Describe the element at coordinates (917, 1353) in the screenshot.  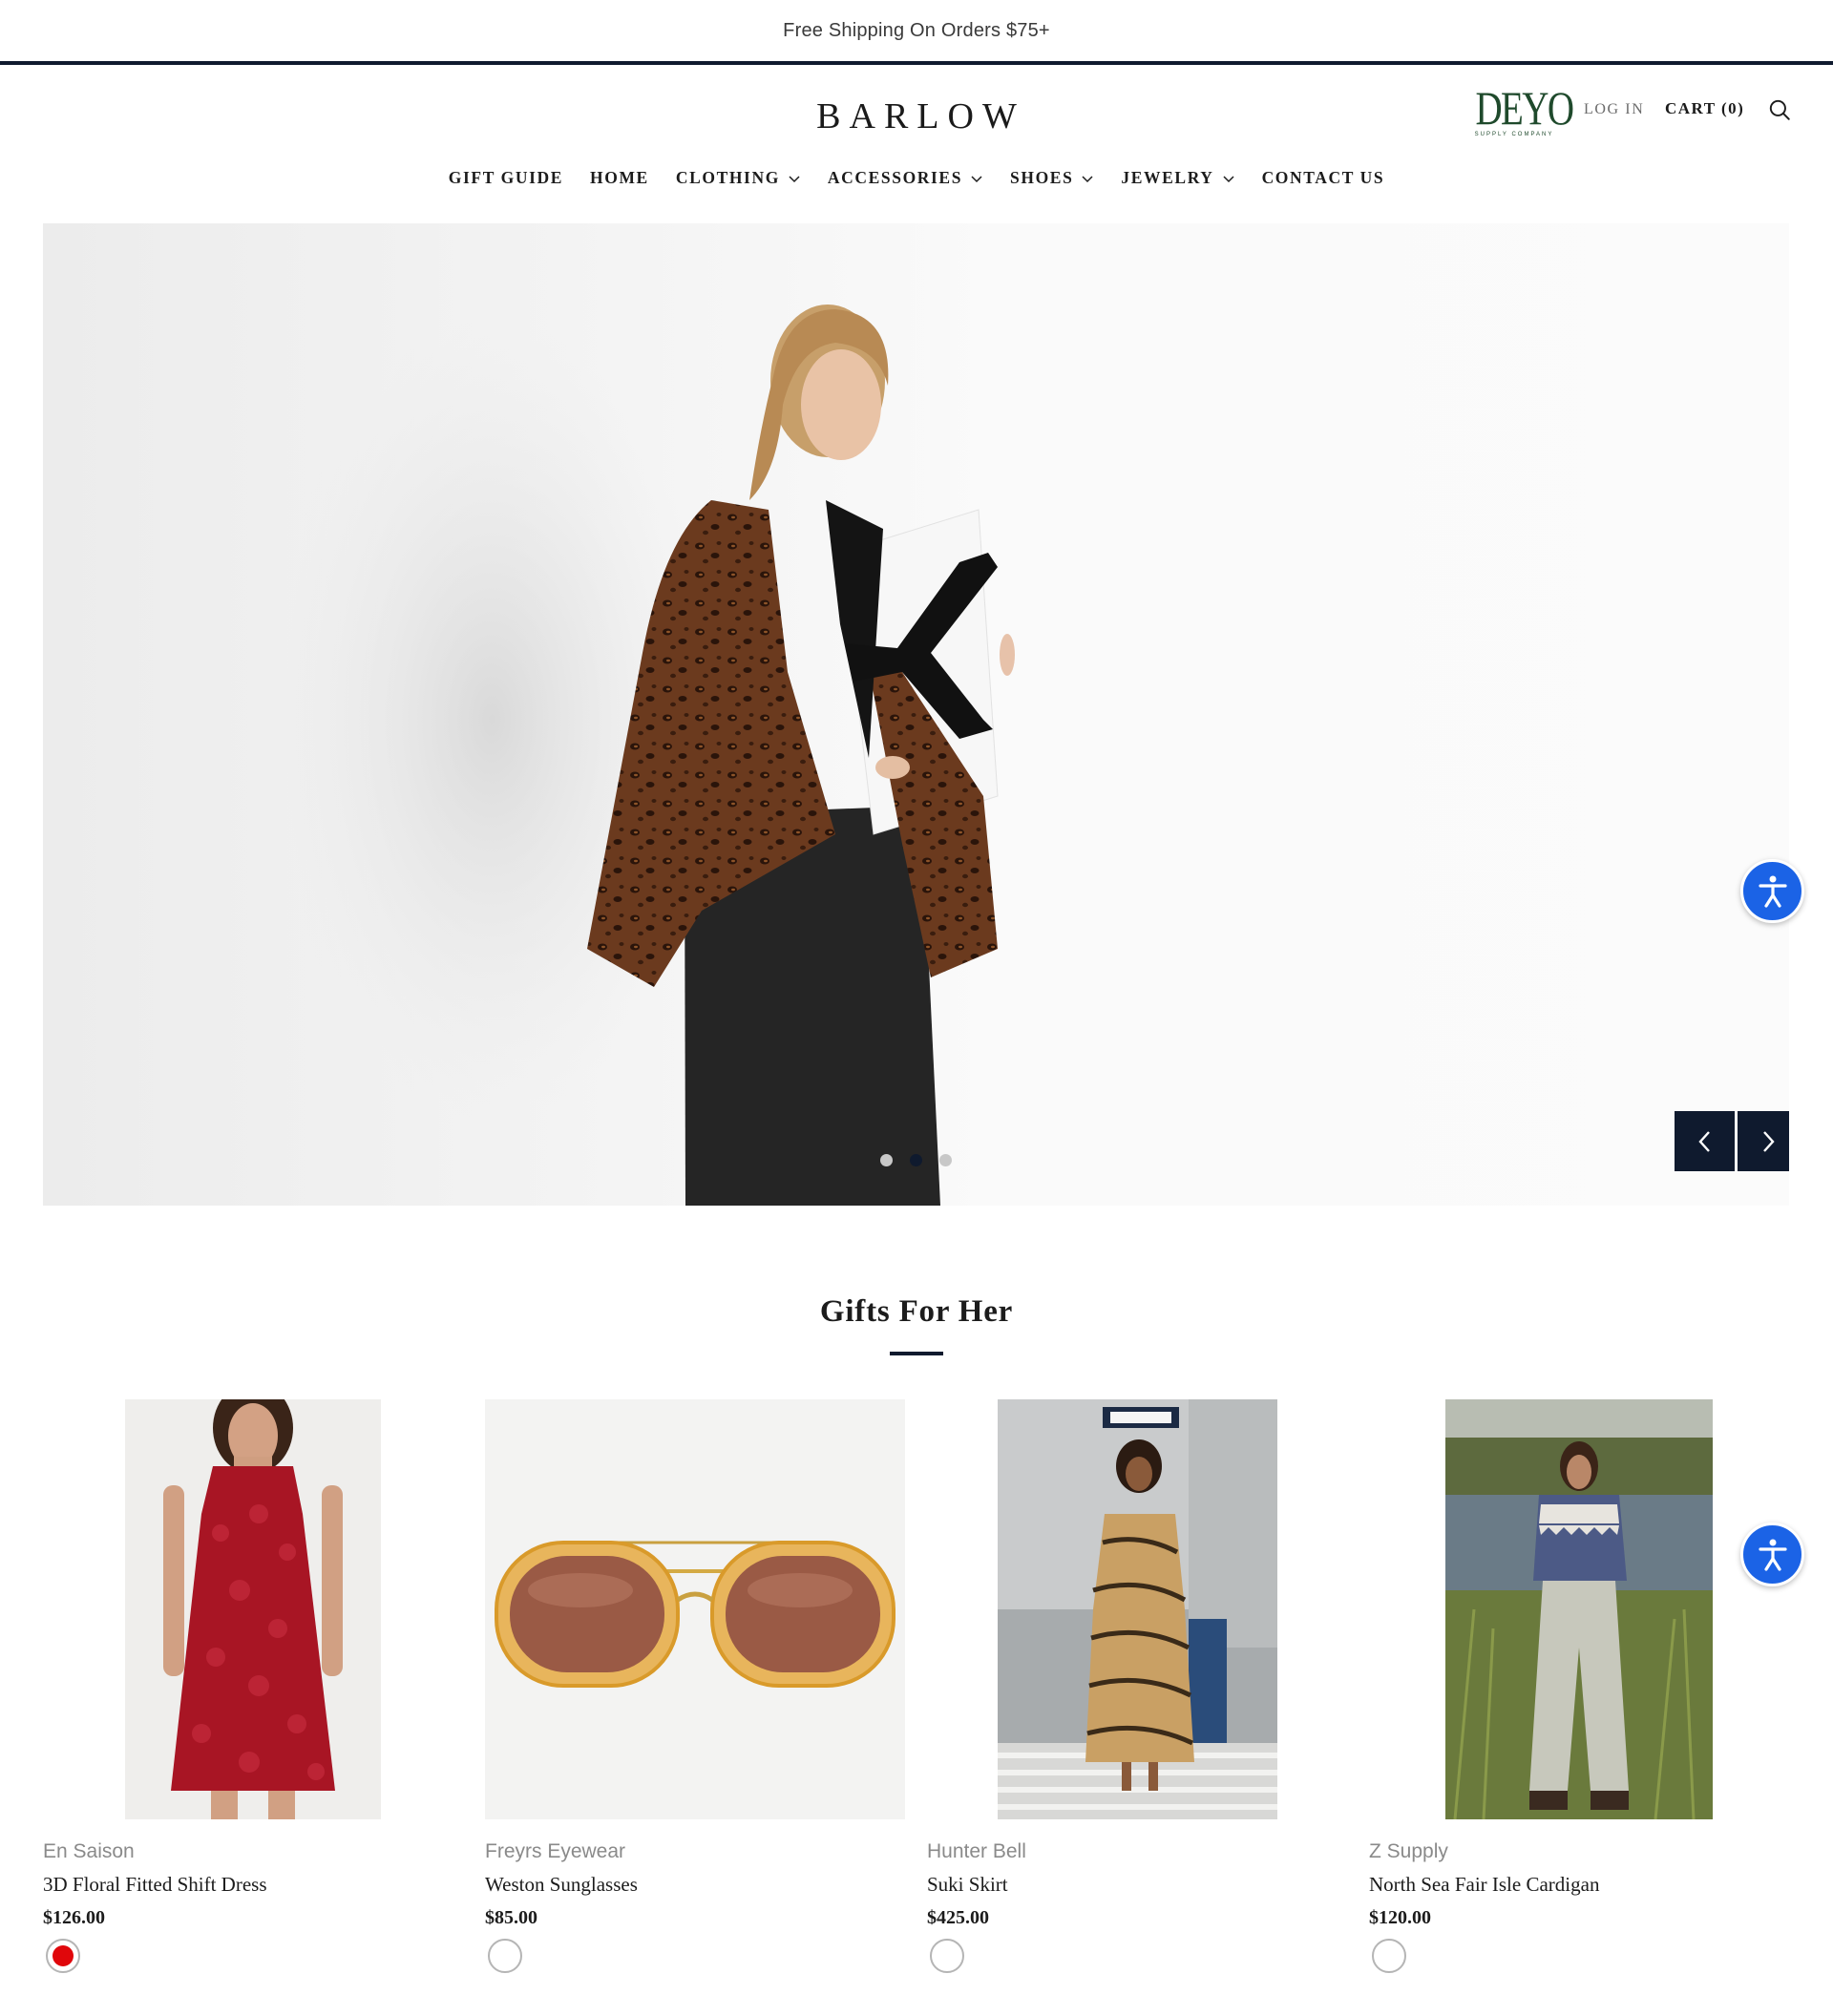
I see `section-title-underline` at that location.